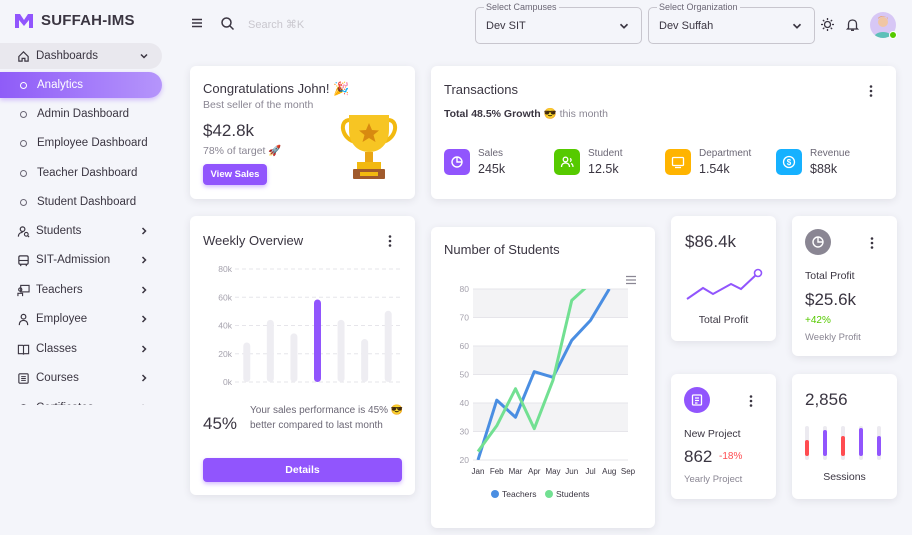 The width and height of the screenshot is (912, 535). What do you see at coordinates (609, 471) in the screenshot?
I see `x-tick-label: Aug` at bounding box center [609, 471].